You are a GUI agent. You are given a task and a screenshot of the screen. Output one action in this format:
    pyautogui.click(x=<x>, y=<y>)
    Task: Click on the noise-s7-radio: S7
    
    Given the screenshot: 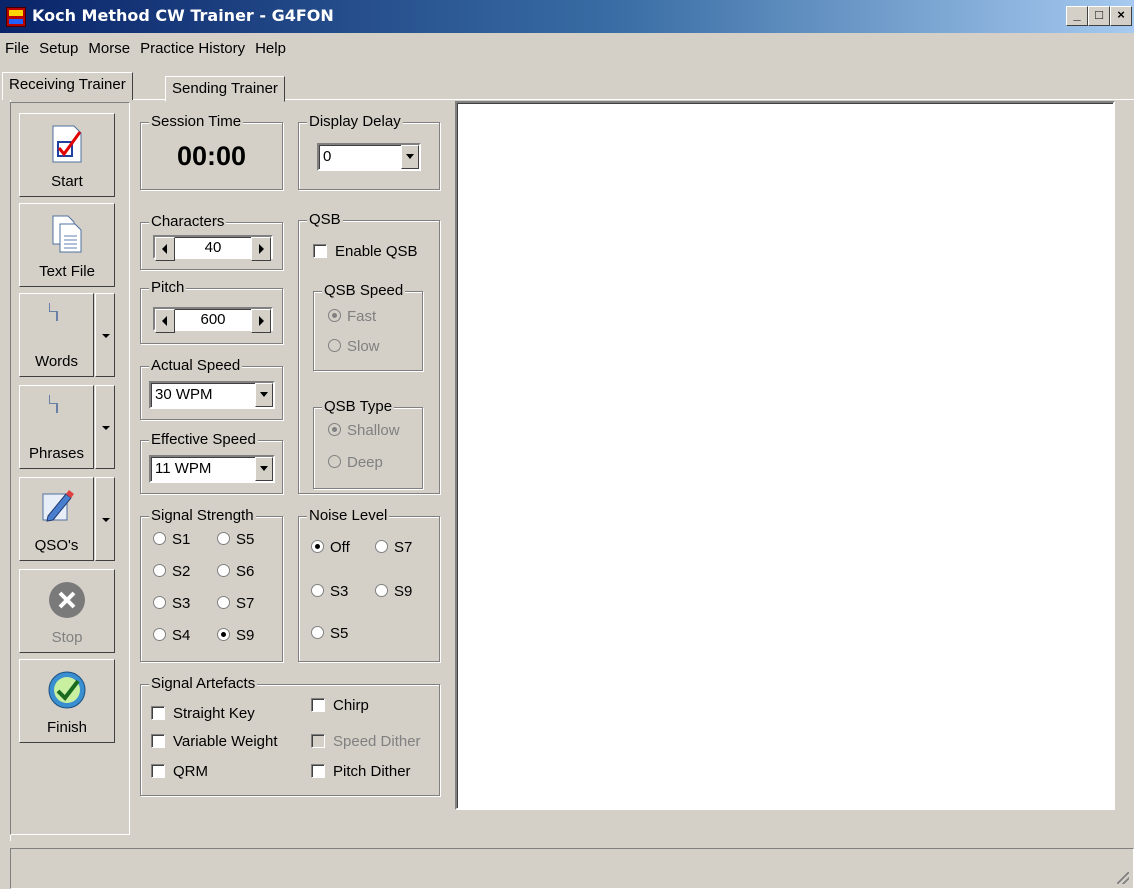 What is the action you would take?
    pyautogui.click(x=393, y=547)
    